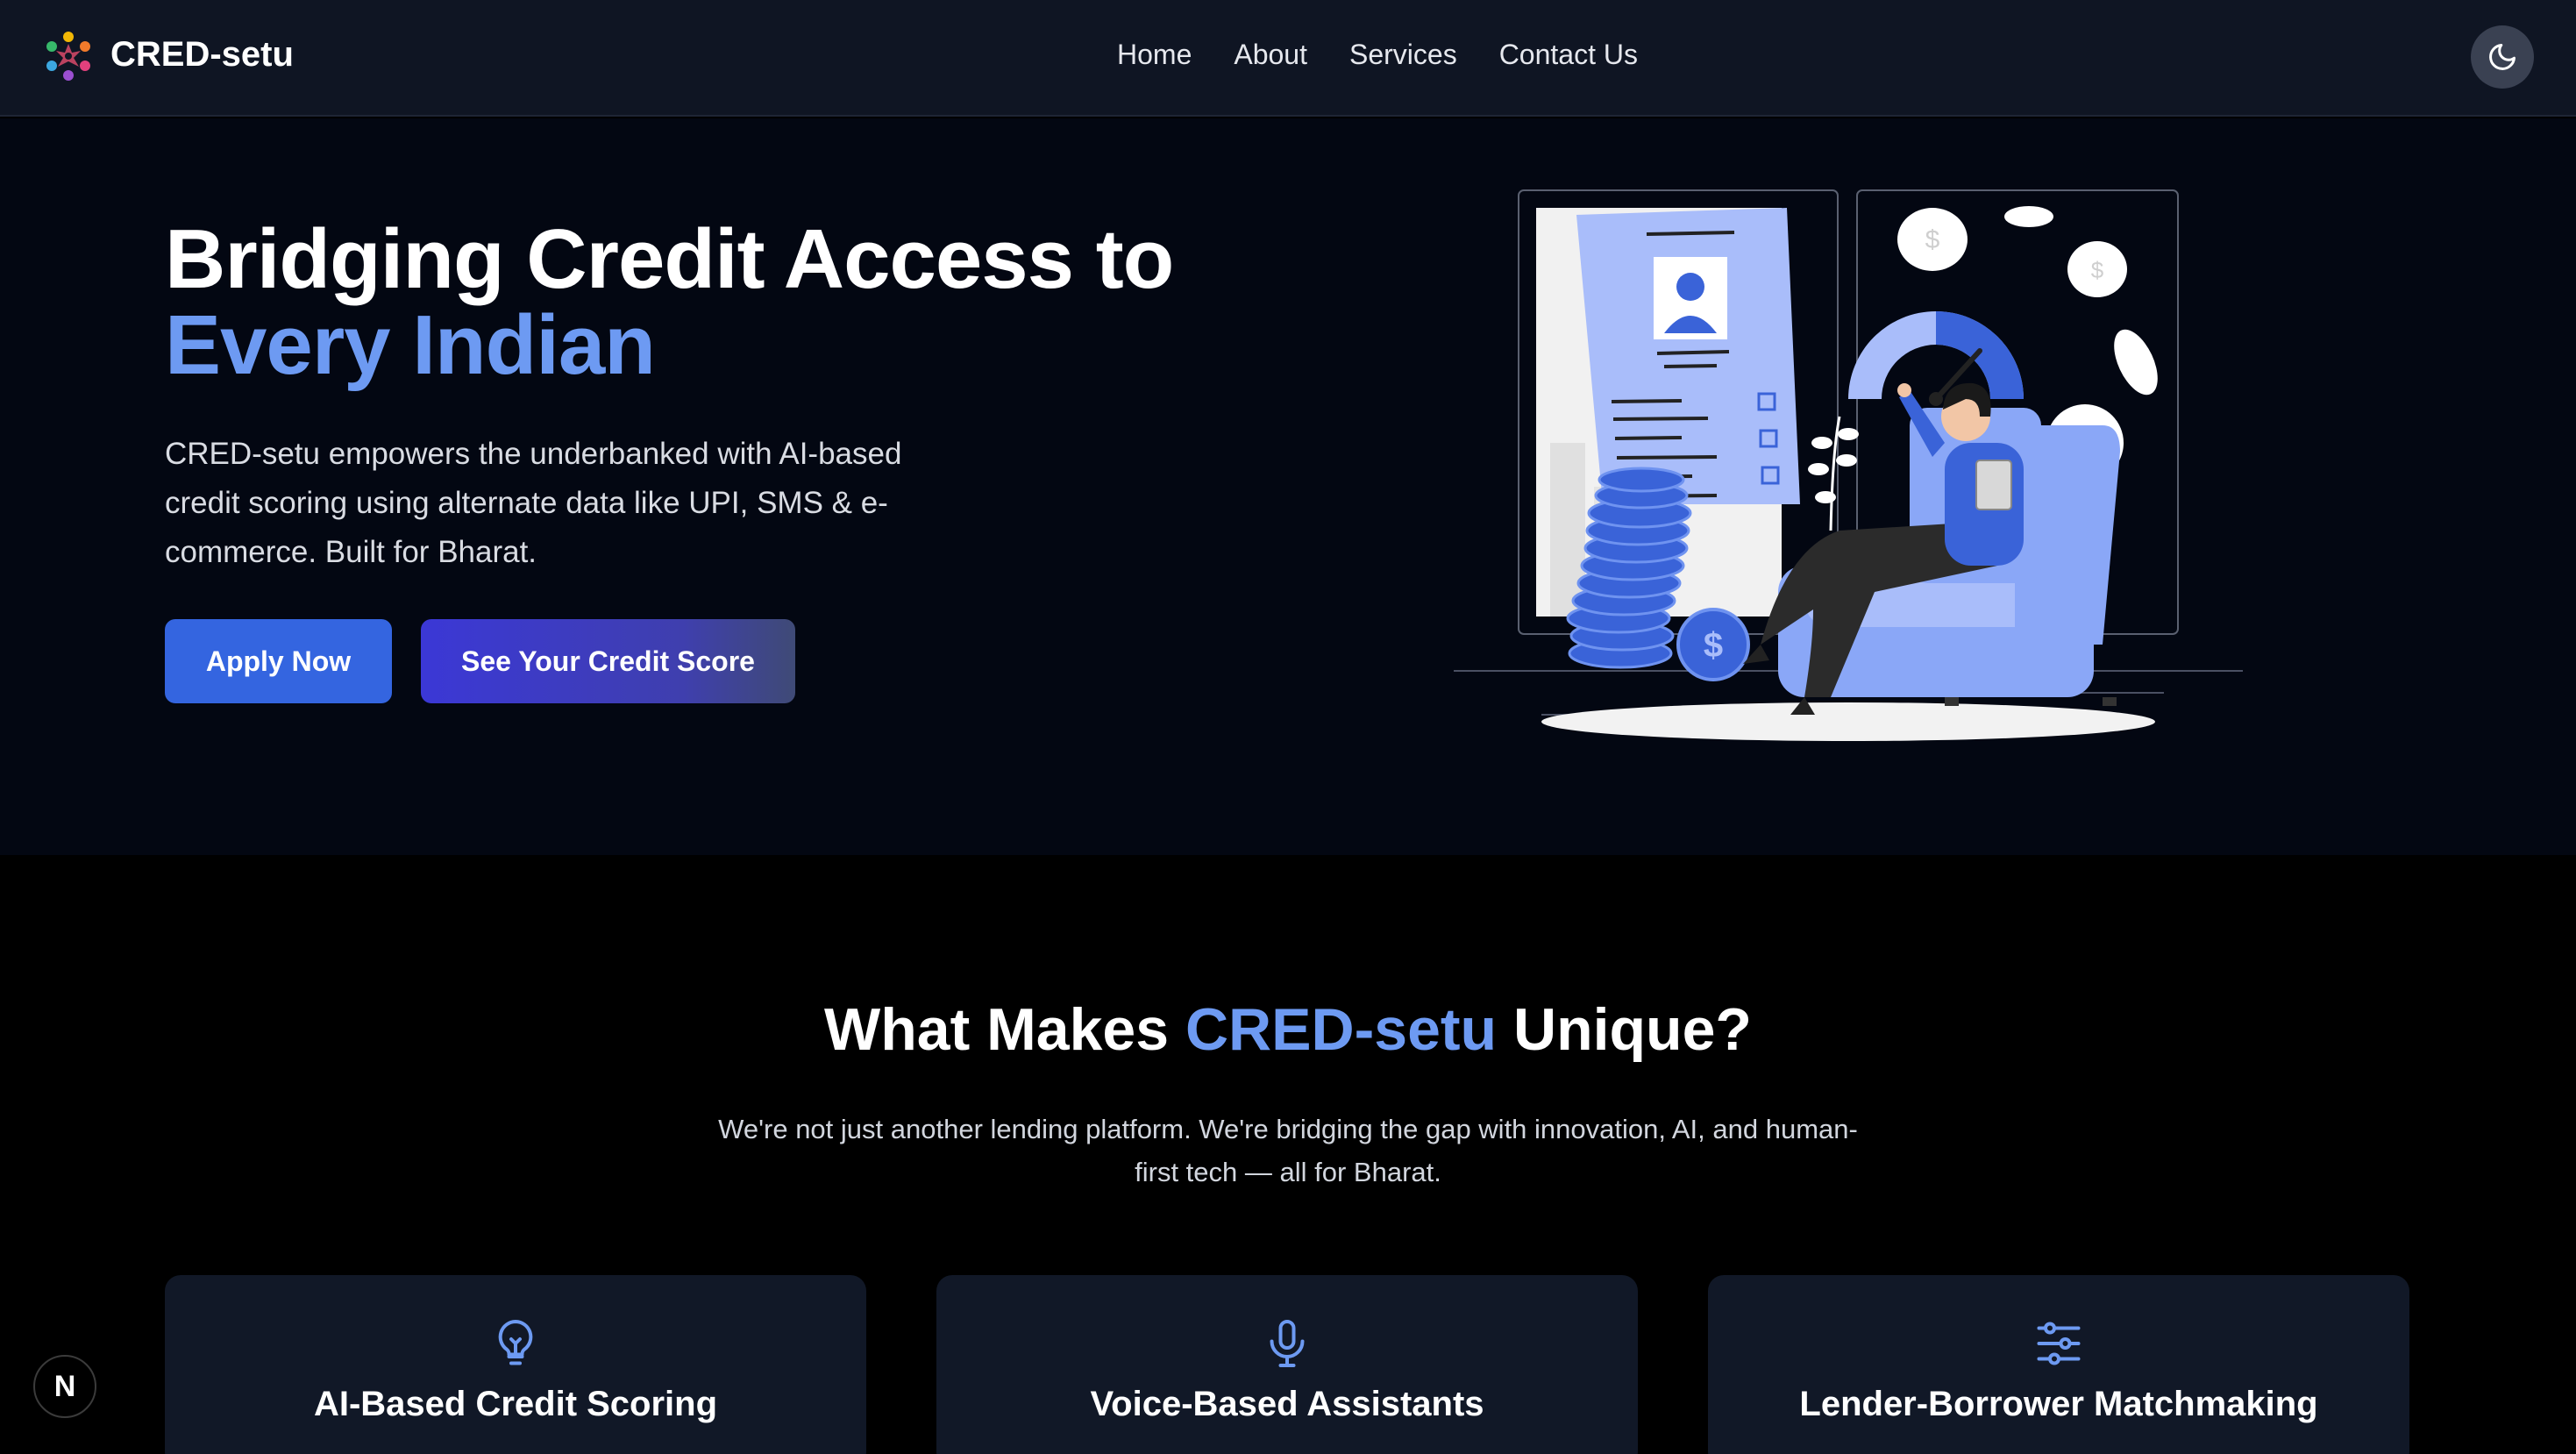  I want to click on nav-link-services: Services, so click(1403, 55).